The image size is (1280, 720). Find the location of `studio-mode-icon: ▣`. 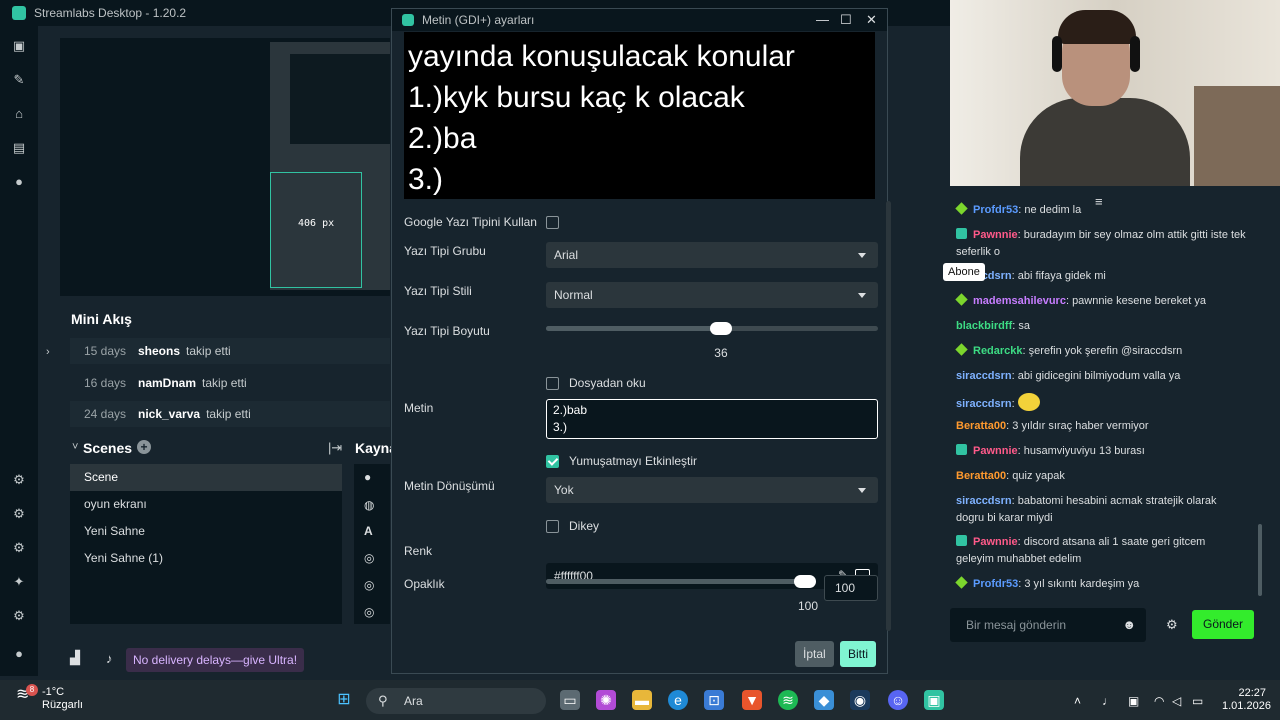

studio-mode-icon: ▣ is located at coordinates (19, 46).